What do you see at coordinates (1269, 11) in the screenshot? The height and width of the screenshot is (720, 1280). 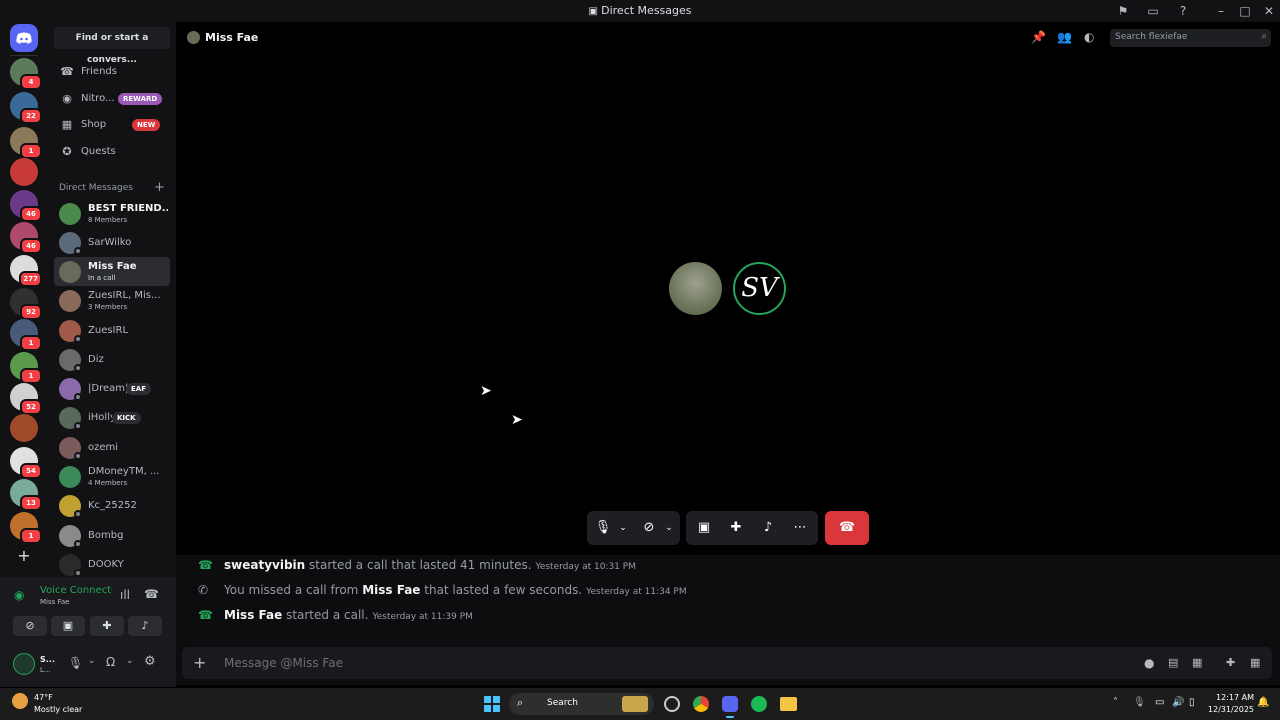 I see `close-icon: ✕` at bounding box center [1269, 11].